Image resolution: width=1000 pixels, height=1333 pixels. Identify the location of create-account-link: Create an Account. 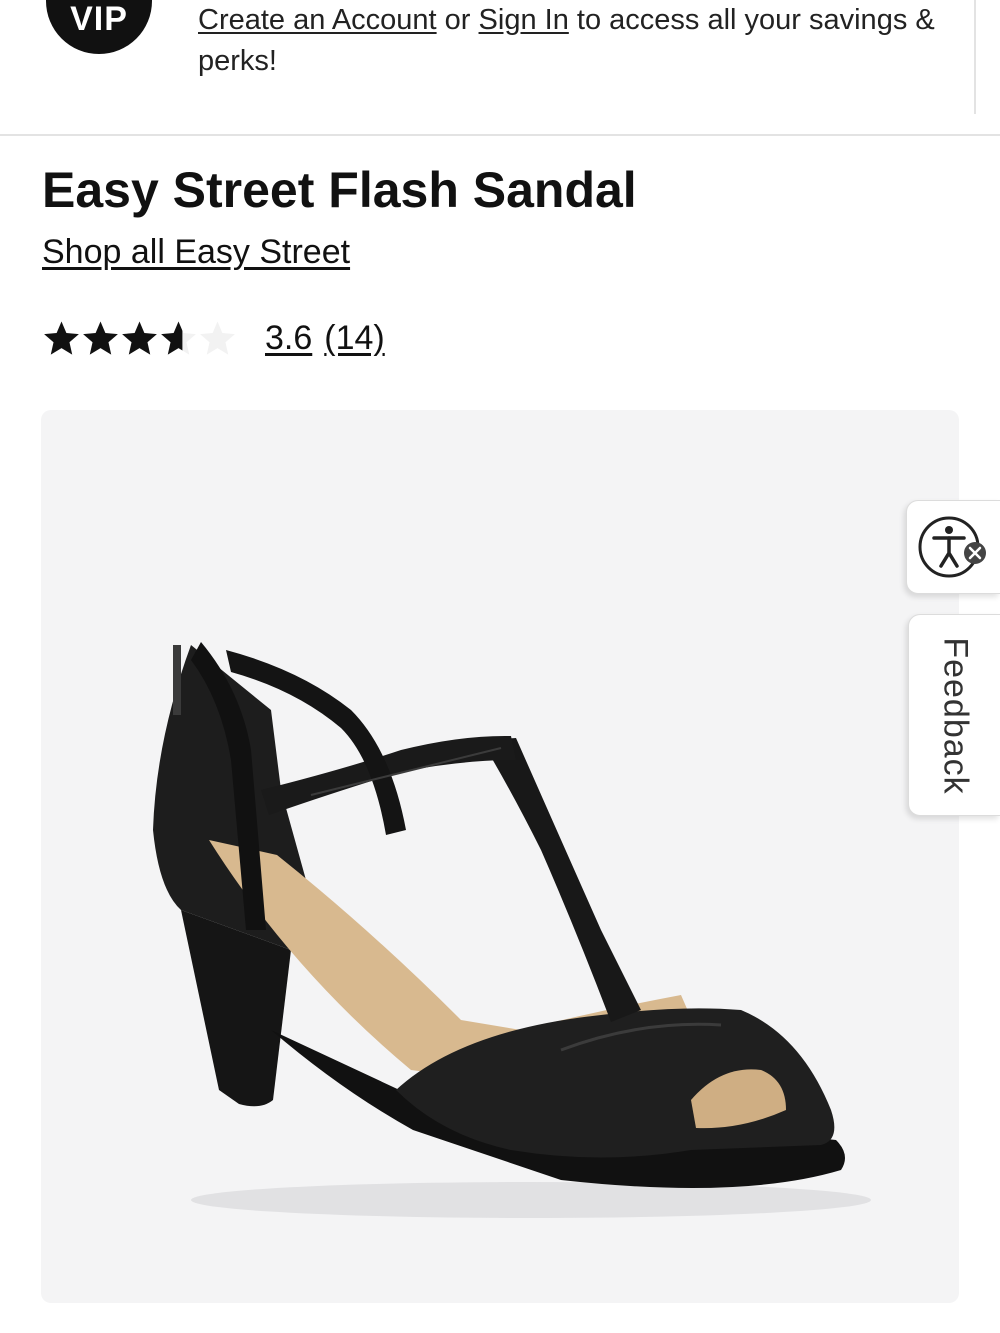
(317, 20).